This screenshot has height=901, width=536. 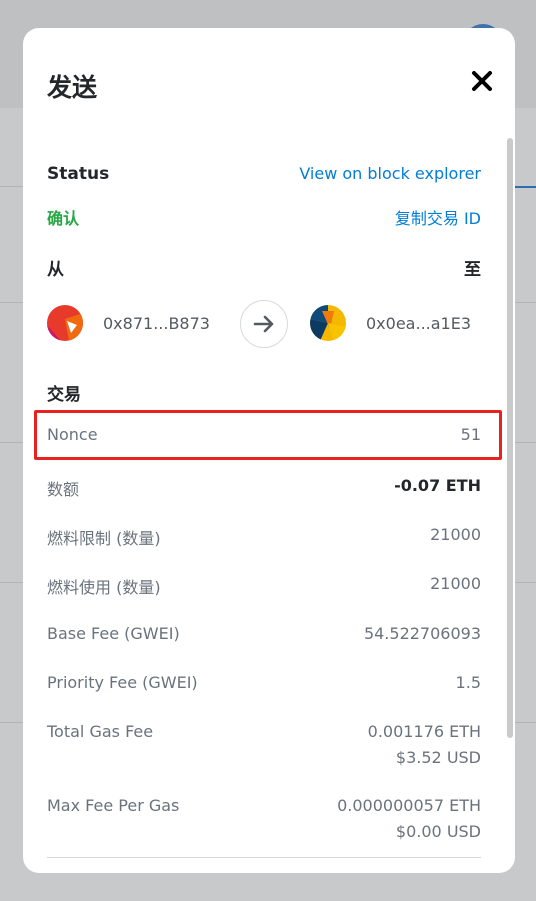 I want to click on to-account: 0x0ea...a1E3, so click(x=390, y=323).